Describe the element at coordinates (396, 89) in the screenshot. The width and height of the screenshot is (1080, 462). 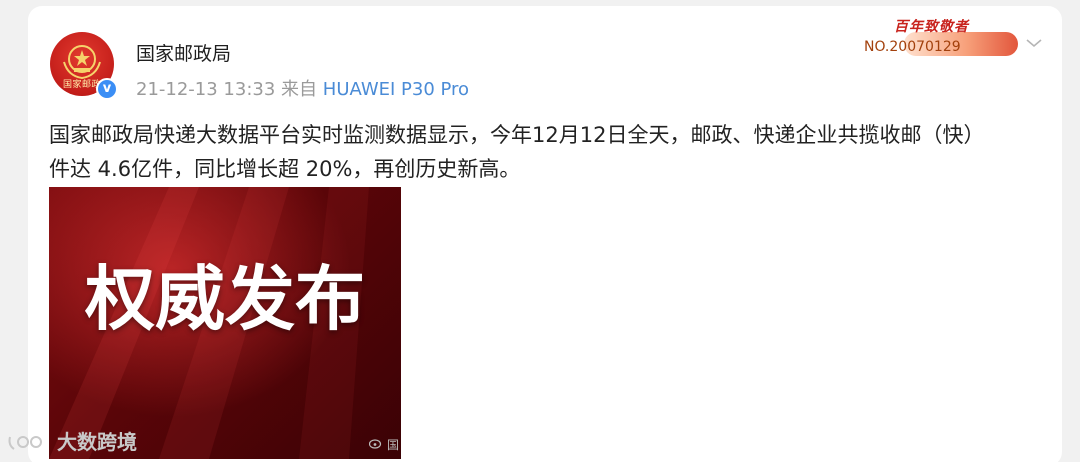
I see `source-device-link: HUAWEI P30 Pro` at that location.